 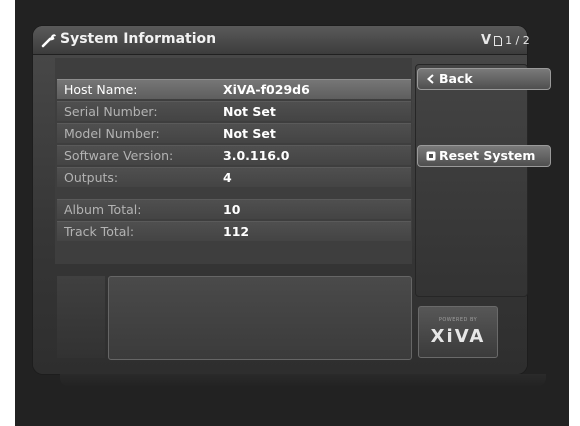 I want to click on reset-system-label: Reset System, so click(x=487, y=155).